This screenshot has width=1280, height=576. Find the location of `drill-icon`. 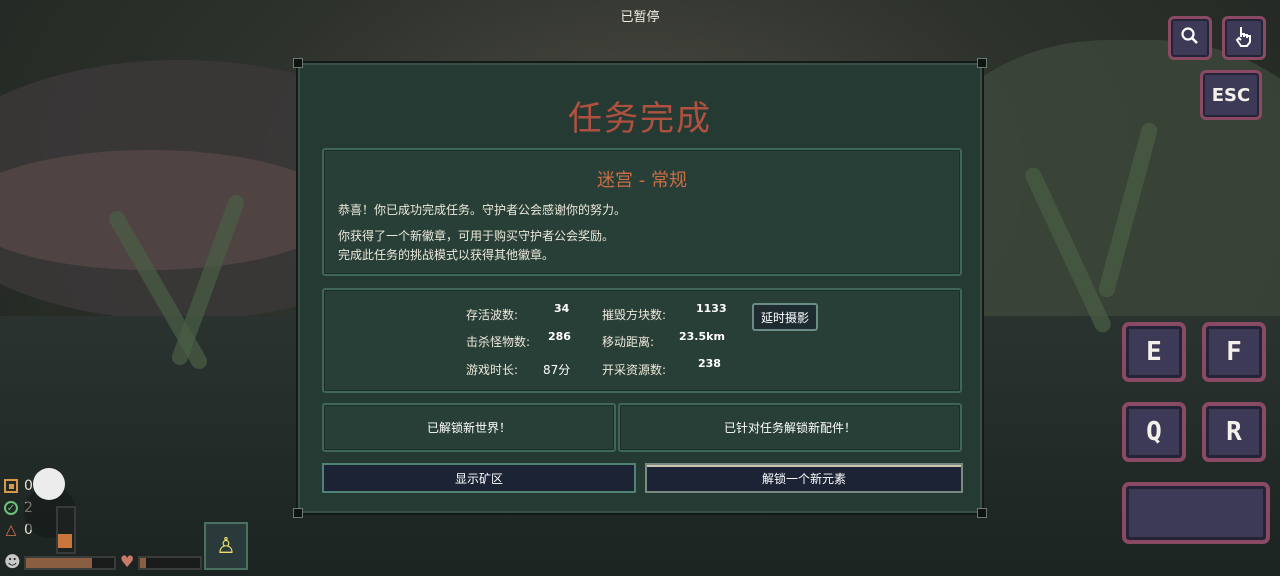

drill-icon is located at coordinates (65, 541).